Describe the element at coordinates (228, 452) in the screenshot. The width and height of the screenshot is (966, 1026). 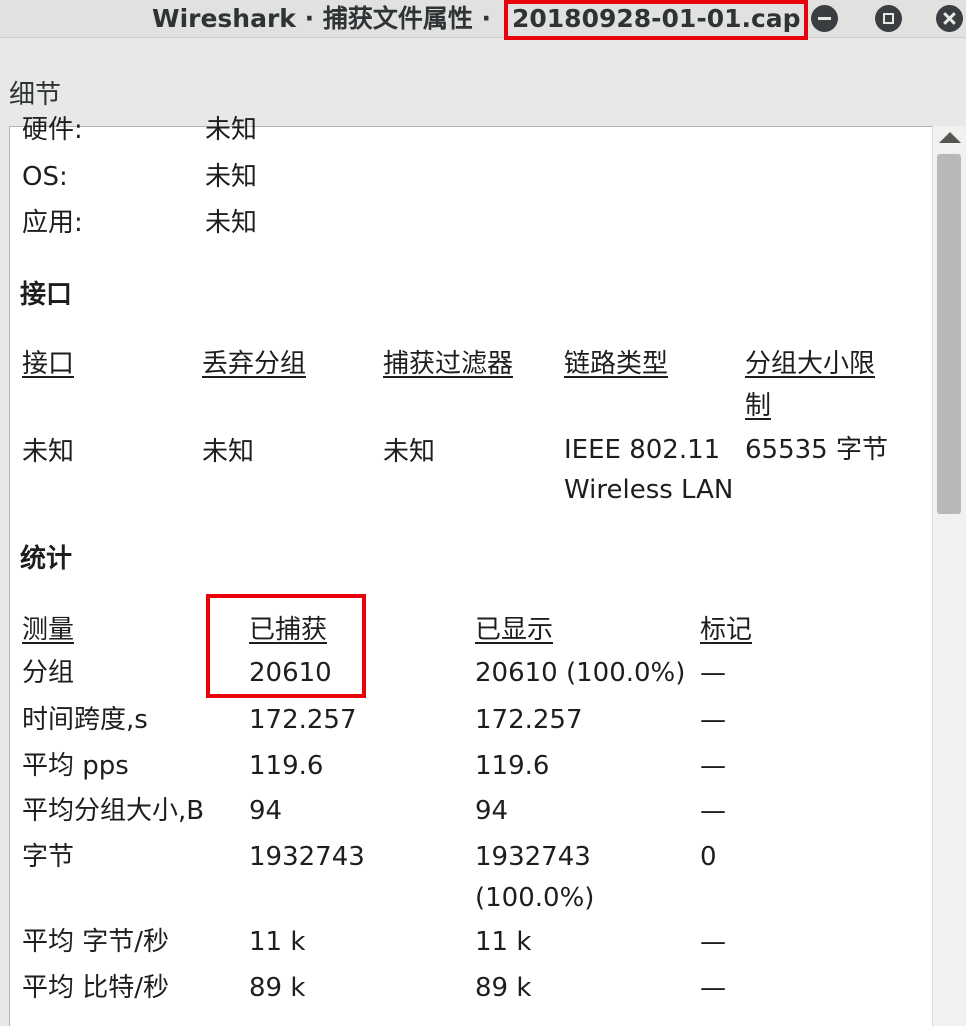
I see `dropped-value: 未知` at that location.